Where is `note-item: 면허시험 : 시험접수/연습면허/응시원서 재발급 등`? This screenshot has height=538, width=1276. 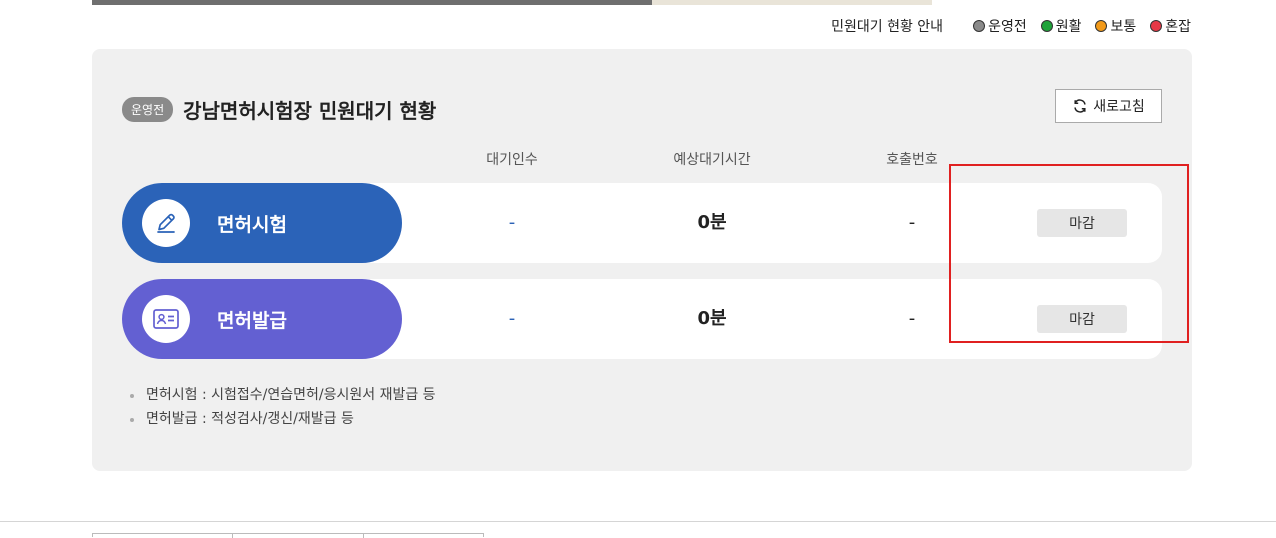 note-item: 면허시험 : 시험접수/연습면허/응시원서 재발급 등 is located at coordinates (282, 395).